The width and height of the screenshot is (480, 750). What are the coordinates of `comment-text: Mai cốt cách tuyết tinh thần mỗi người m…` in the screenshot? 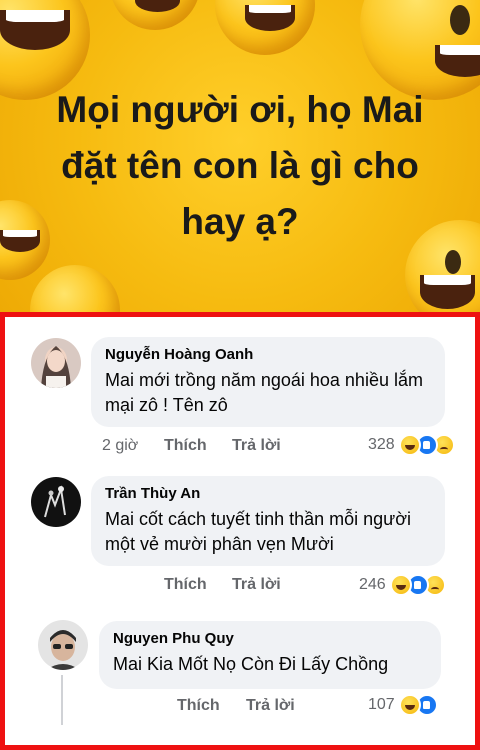 It's located at (258, 531).